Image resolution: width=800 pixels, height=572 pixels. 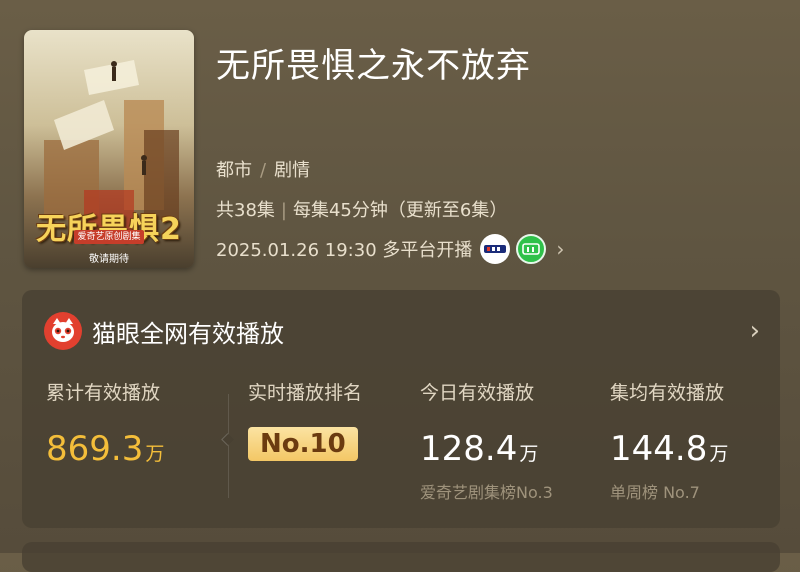 I want to click on episode-duration: 每集45分钟（更新至6集）, so click(x=400, y=210).